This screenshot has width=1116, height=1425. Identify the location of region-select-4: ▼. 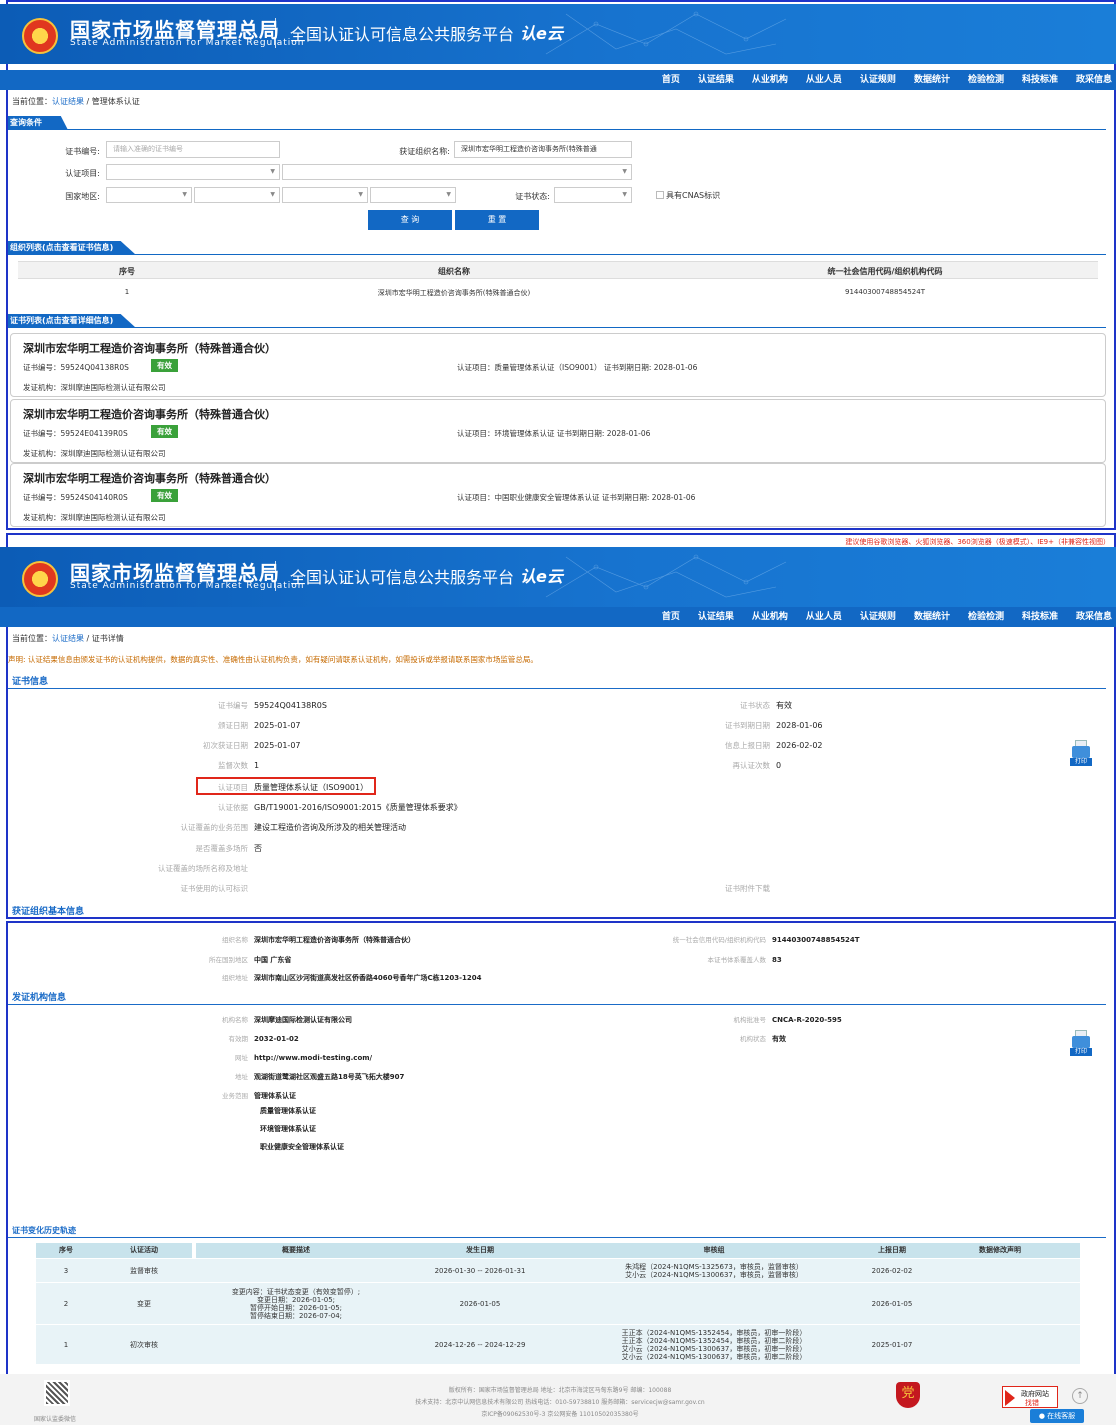
(413, 195).